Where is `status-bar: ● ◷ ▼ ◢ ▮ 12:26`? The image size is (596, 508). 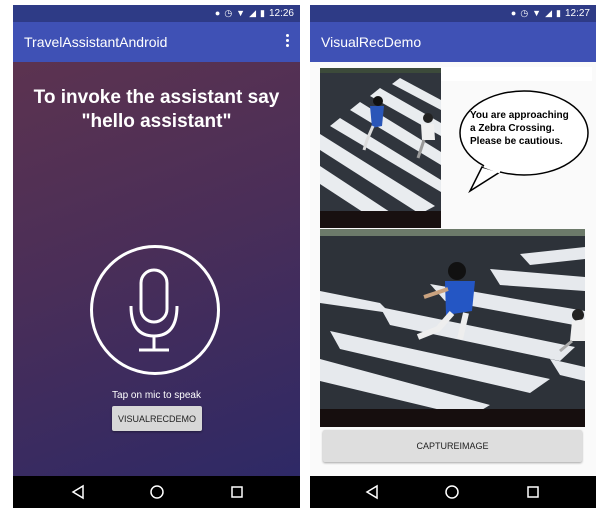
status-bar: ● ◷ ▼ ◢ ▮ 12:26 is located at coordinates (156, 13).